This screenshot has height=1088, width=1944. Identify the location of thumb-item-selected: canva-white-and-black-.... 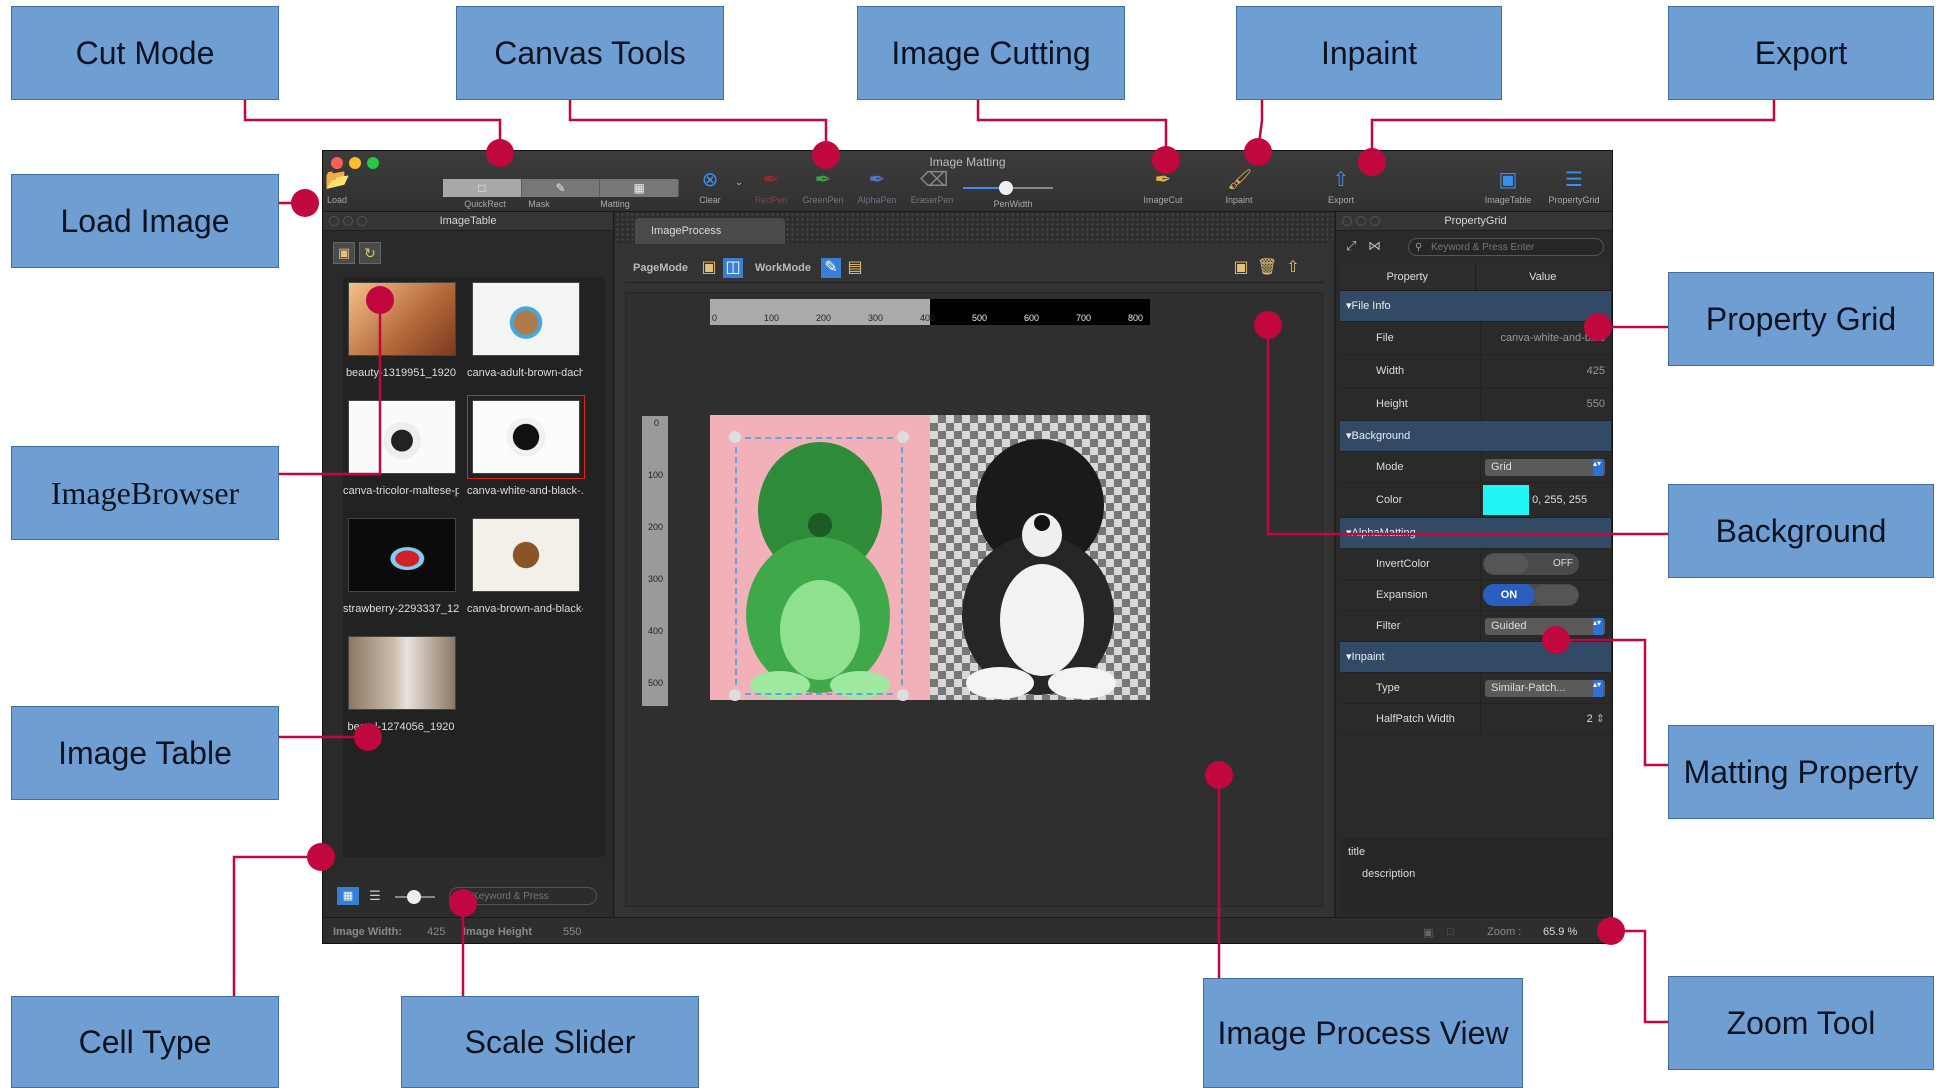
(526, 451).